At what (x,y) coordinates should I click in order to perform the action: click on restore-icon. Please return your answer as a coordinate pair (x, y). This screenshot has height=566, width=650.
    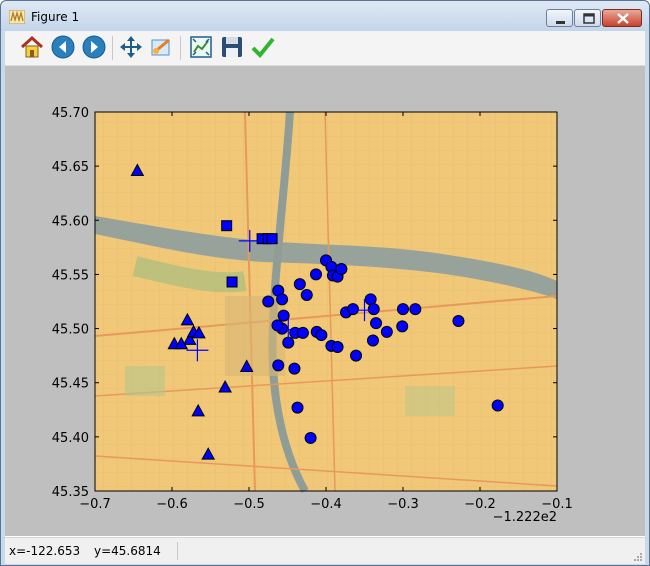
    Looking at the image, I should click on (589, 18).